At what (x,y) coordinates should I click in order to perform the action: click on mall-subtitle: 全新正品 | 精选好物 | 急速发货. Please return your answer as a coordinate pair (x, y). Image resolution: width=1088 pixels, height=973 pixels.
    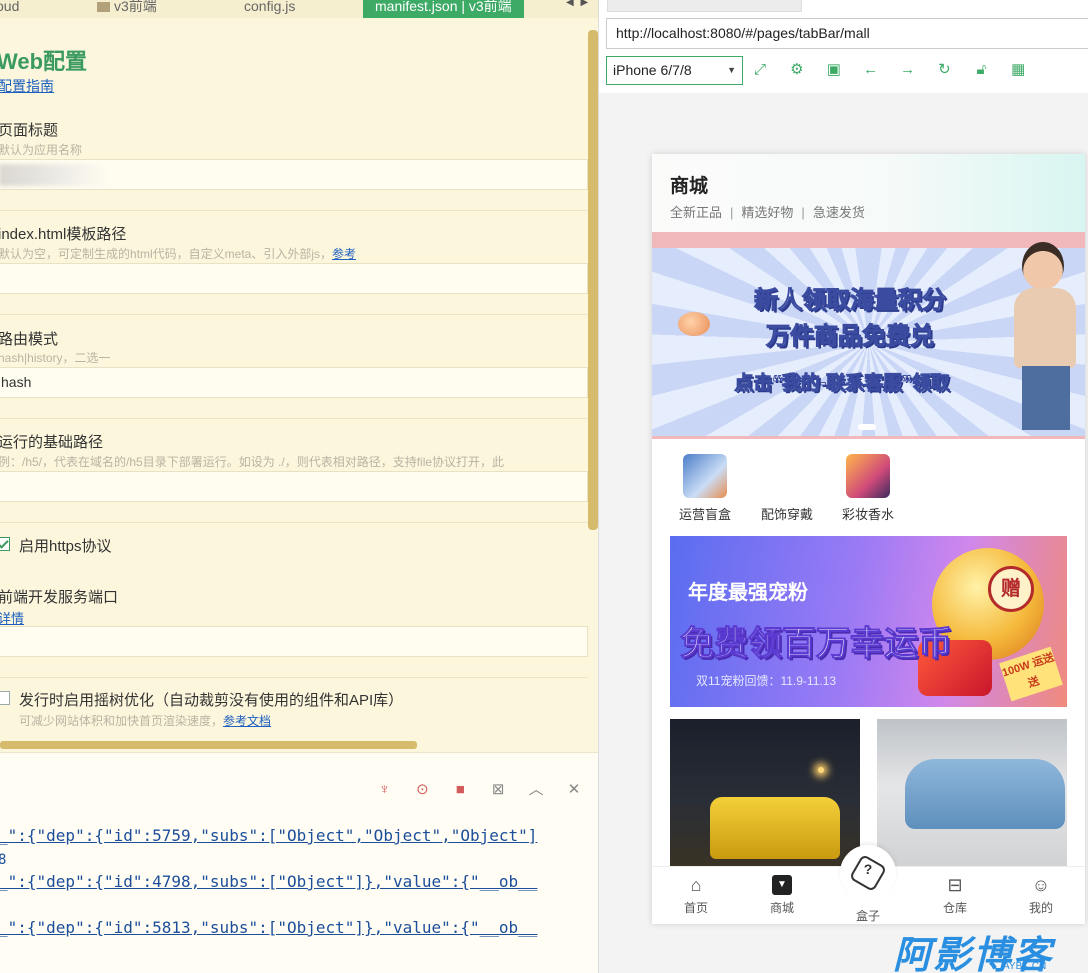
    Looking at the image, I should click on (767, 212).